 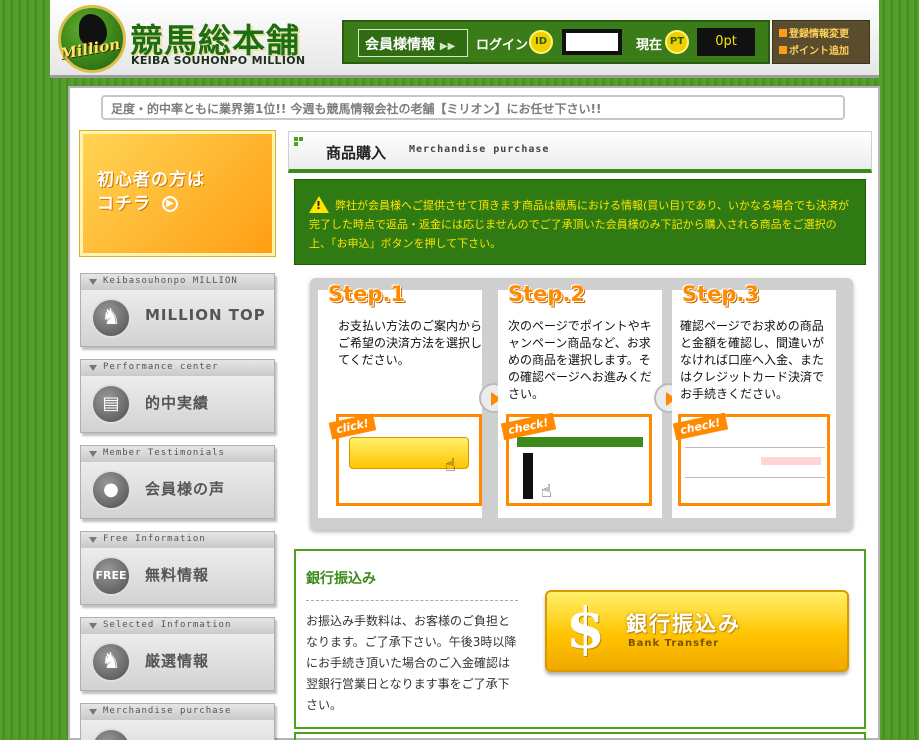 I want to click on arrow-right-icon: ▶, so click(x=170, y=204).